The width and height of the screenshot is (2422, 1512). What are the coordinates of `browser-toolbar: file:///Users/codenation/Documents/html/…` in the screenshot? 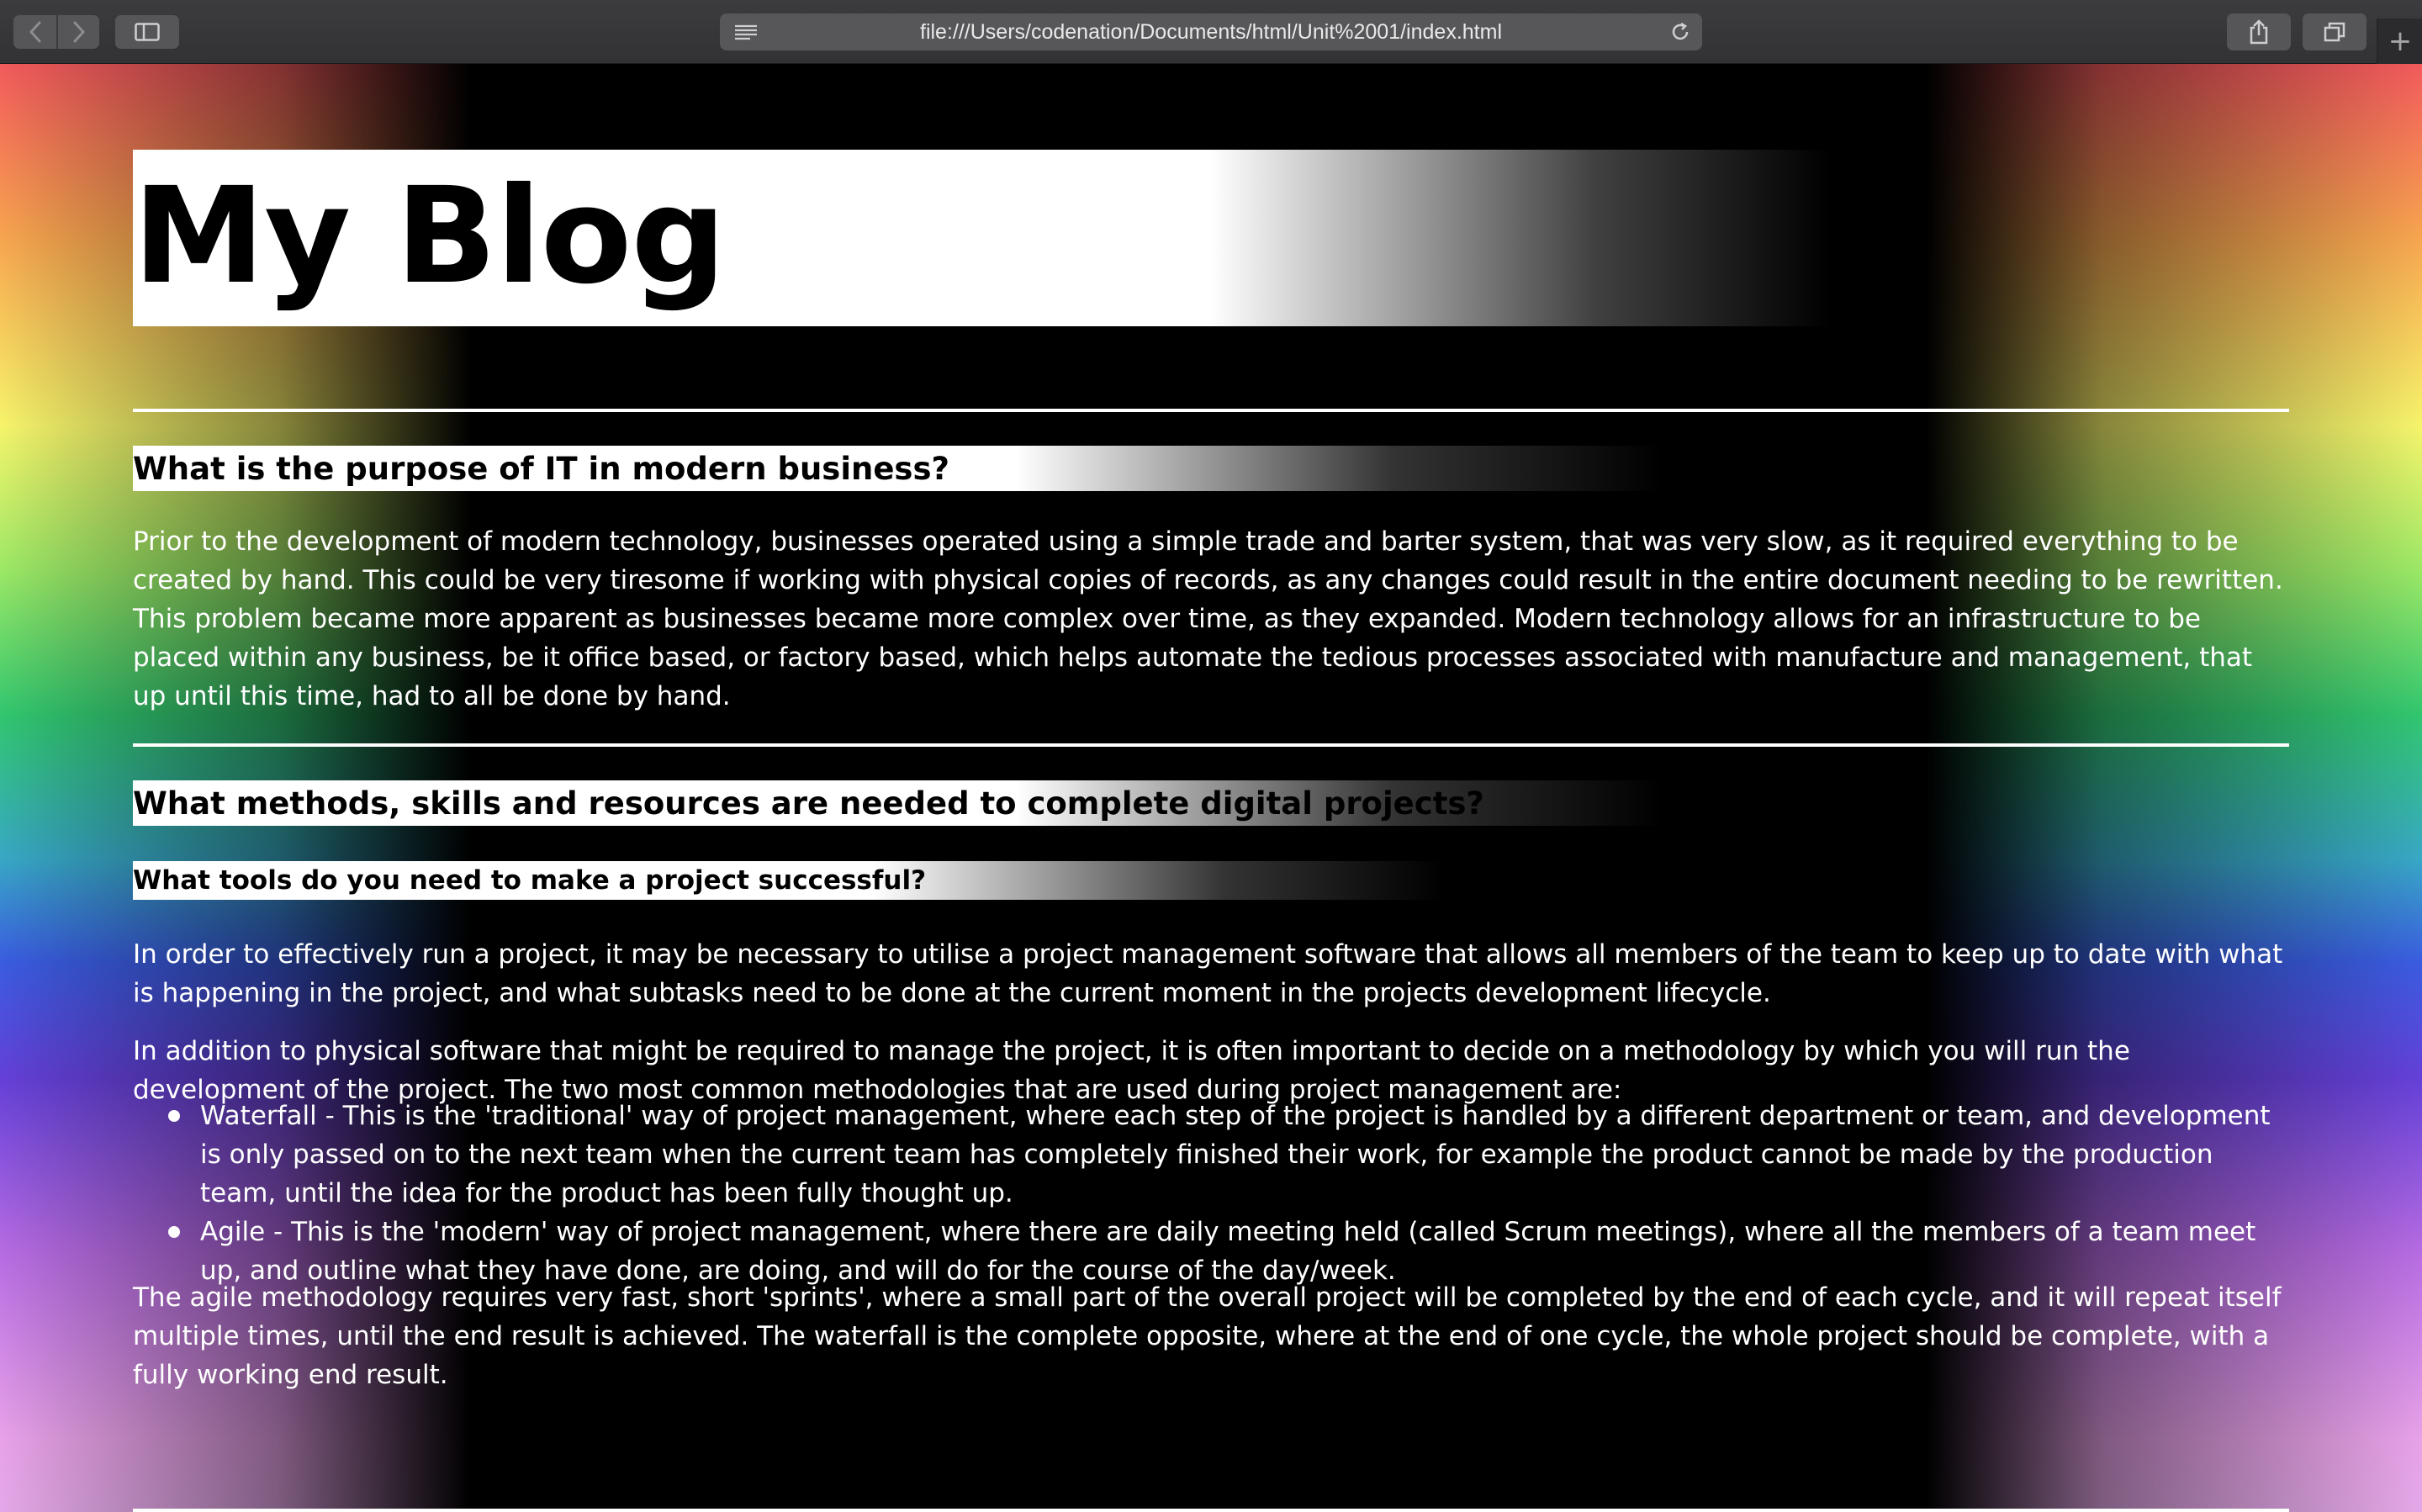 It's located at (1211, 32).